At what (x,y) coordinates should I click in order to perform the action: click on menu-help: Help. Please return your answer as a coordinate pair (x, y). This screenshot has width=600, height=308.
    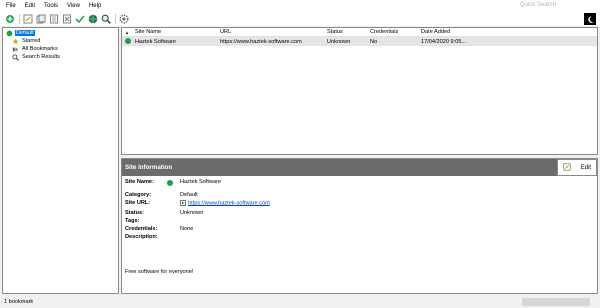
    Looking at the image, I should click on (95, 6).